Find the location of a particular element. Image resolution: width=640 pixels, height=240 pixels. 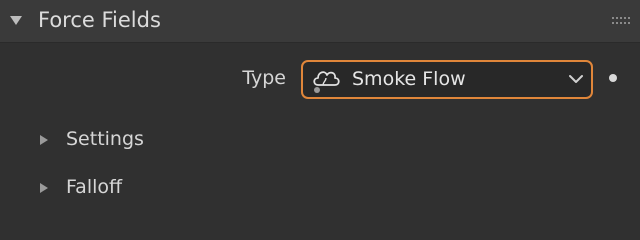

falloff-subpanel-header: Falloff is located at coordinates (320, 188).